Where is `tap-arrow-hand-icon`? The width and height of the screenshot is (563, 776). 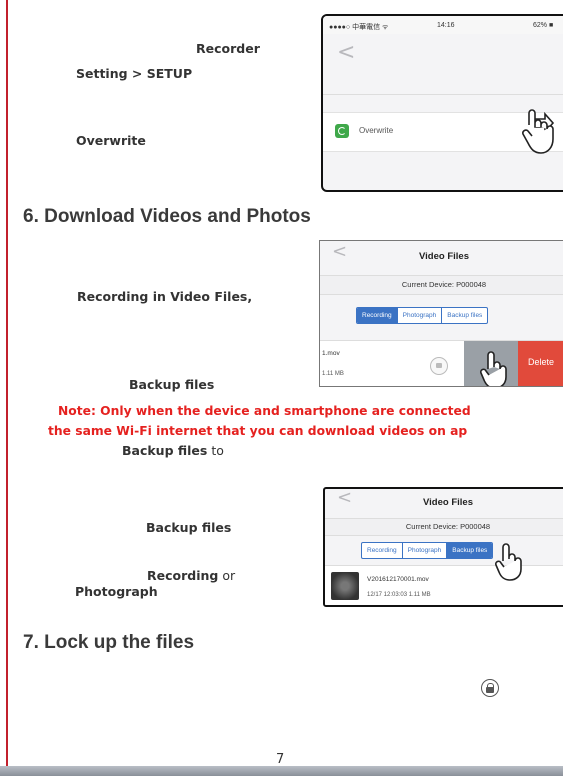 tap-arrow-hand-icon is located at coordinates (538, 131).